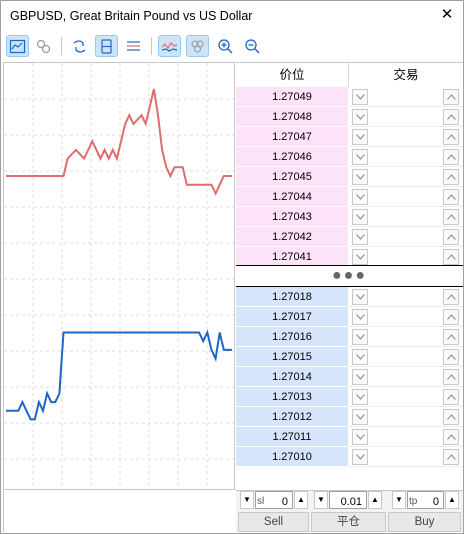 The width and height of the screenshot is (464, 534). Describe the element at coordinates (169, 46) in the screenshot. I see `tick-chart-toggle-button` at that location.